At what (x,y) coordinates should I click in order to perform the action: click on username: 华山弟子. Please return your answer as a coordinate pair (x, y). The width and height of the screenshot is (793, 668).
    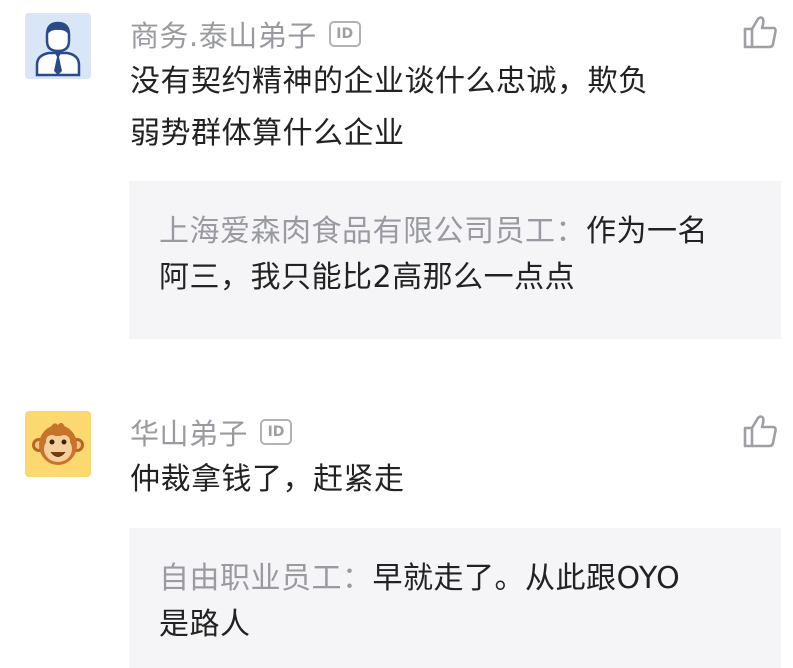
    Looking at the image, I should click on (189, 432).